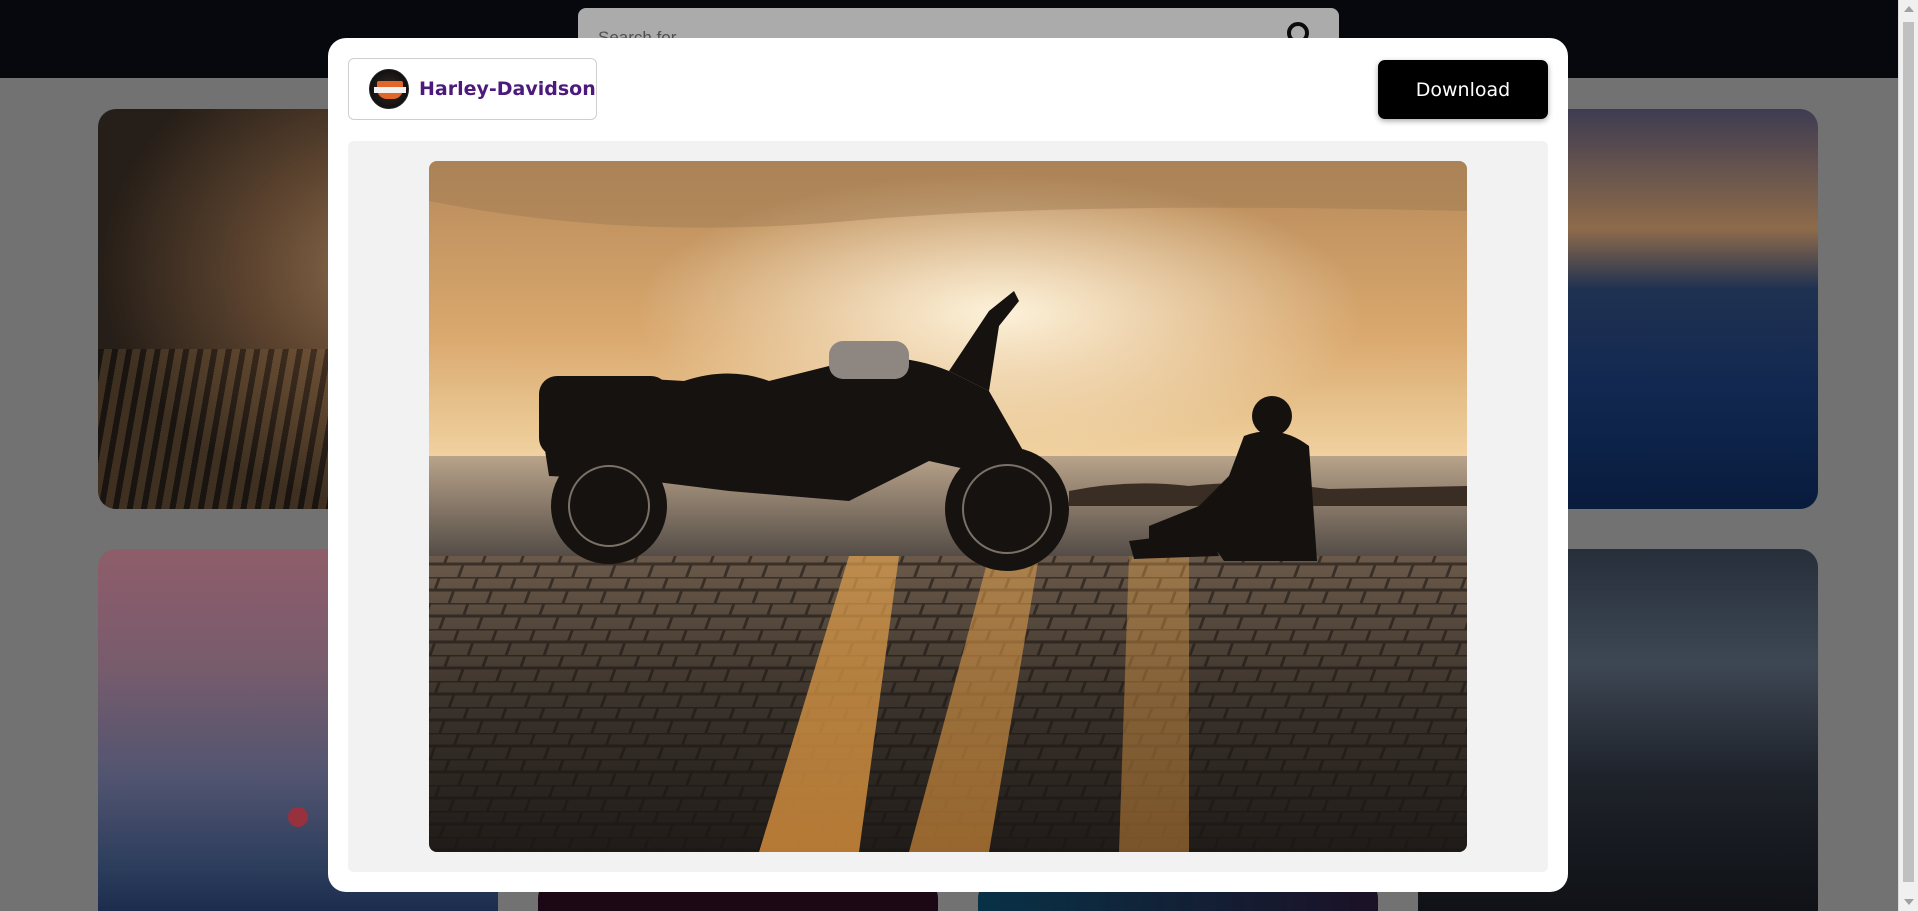 This screenshot has height=911, width=1918. I want to click on download-button: Download, so click(1463, 89).